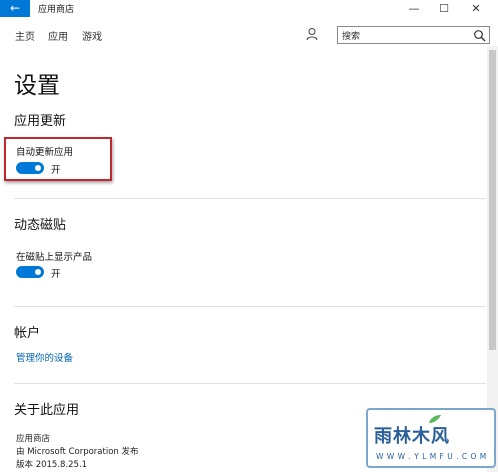  Describe the element at coordinates (92, 35) in the screenshot. I see `nav-games: 游戏` at that location.